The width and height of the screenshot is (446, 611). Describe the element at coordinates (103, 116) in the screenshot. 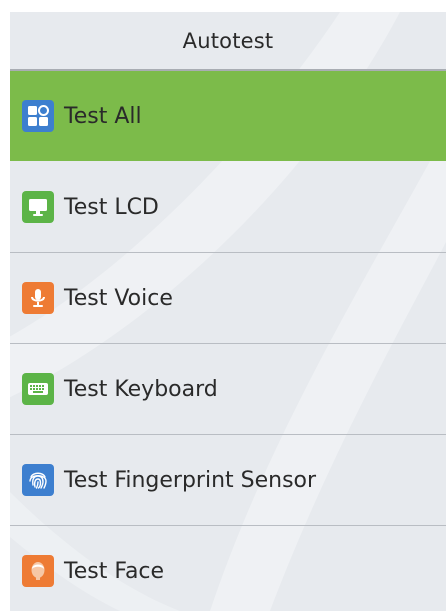

I see `menu-item-label: Test All` at that location.